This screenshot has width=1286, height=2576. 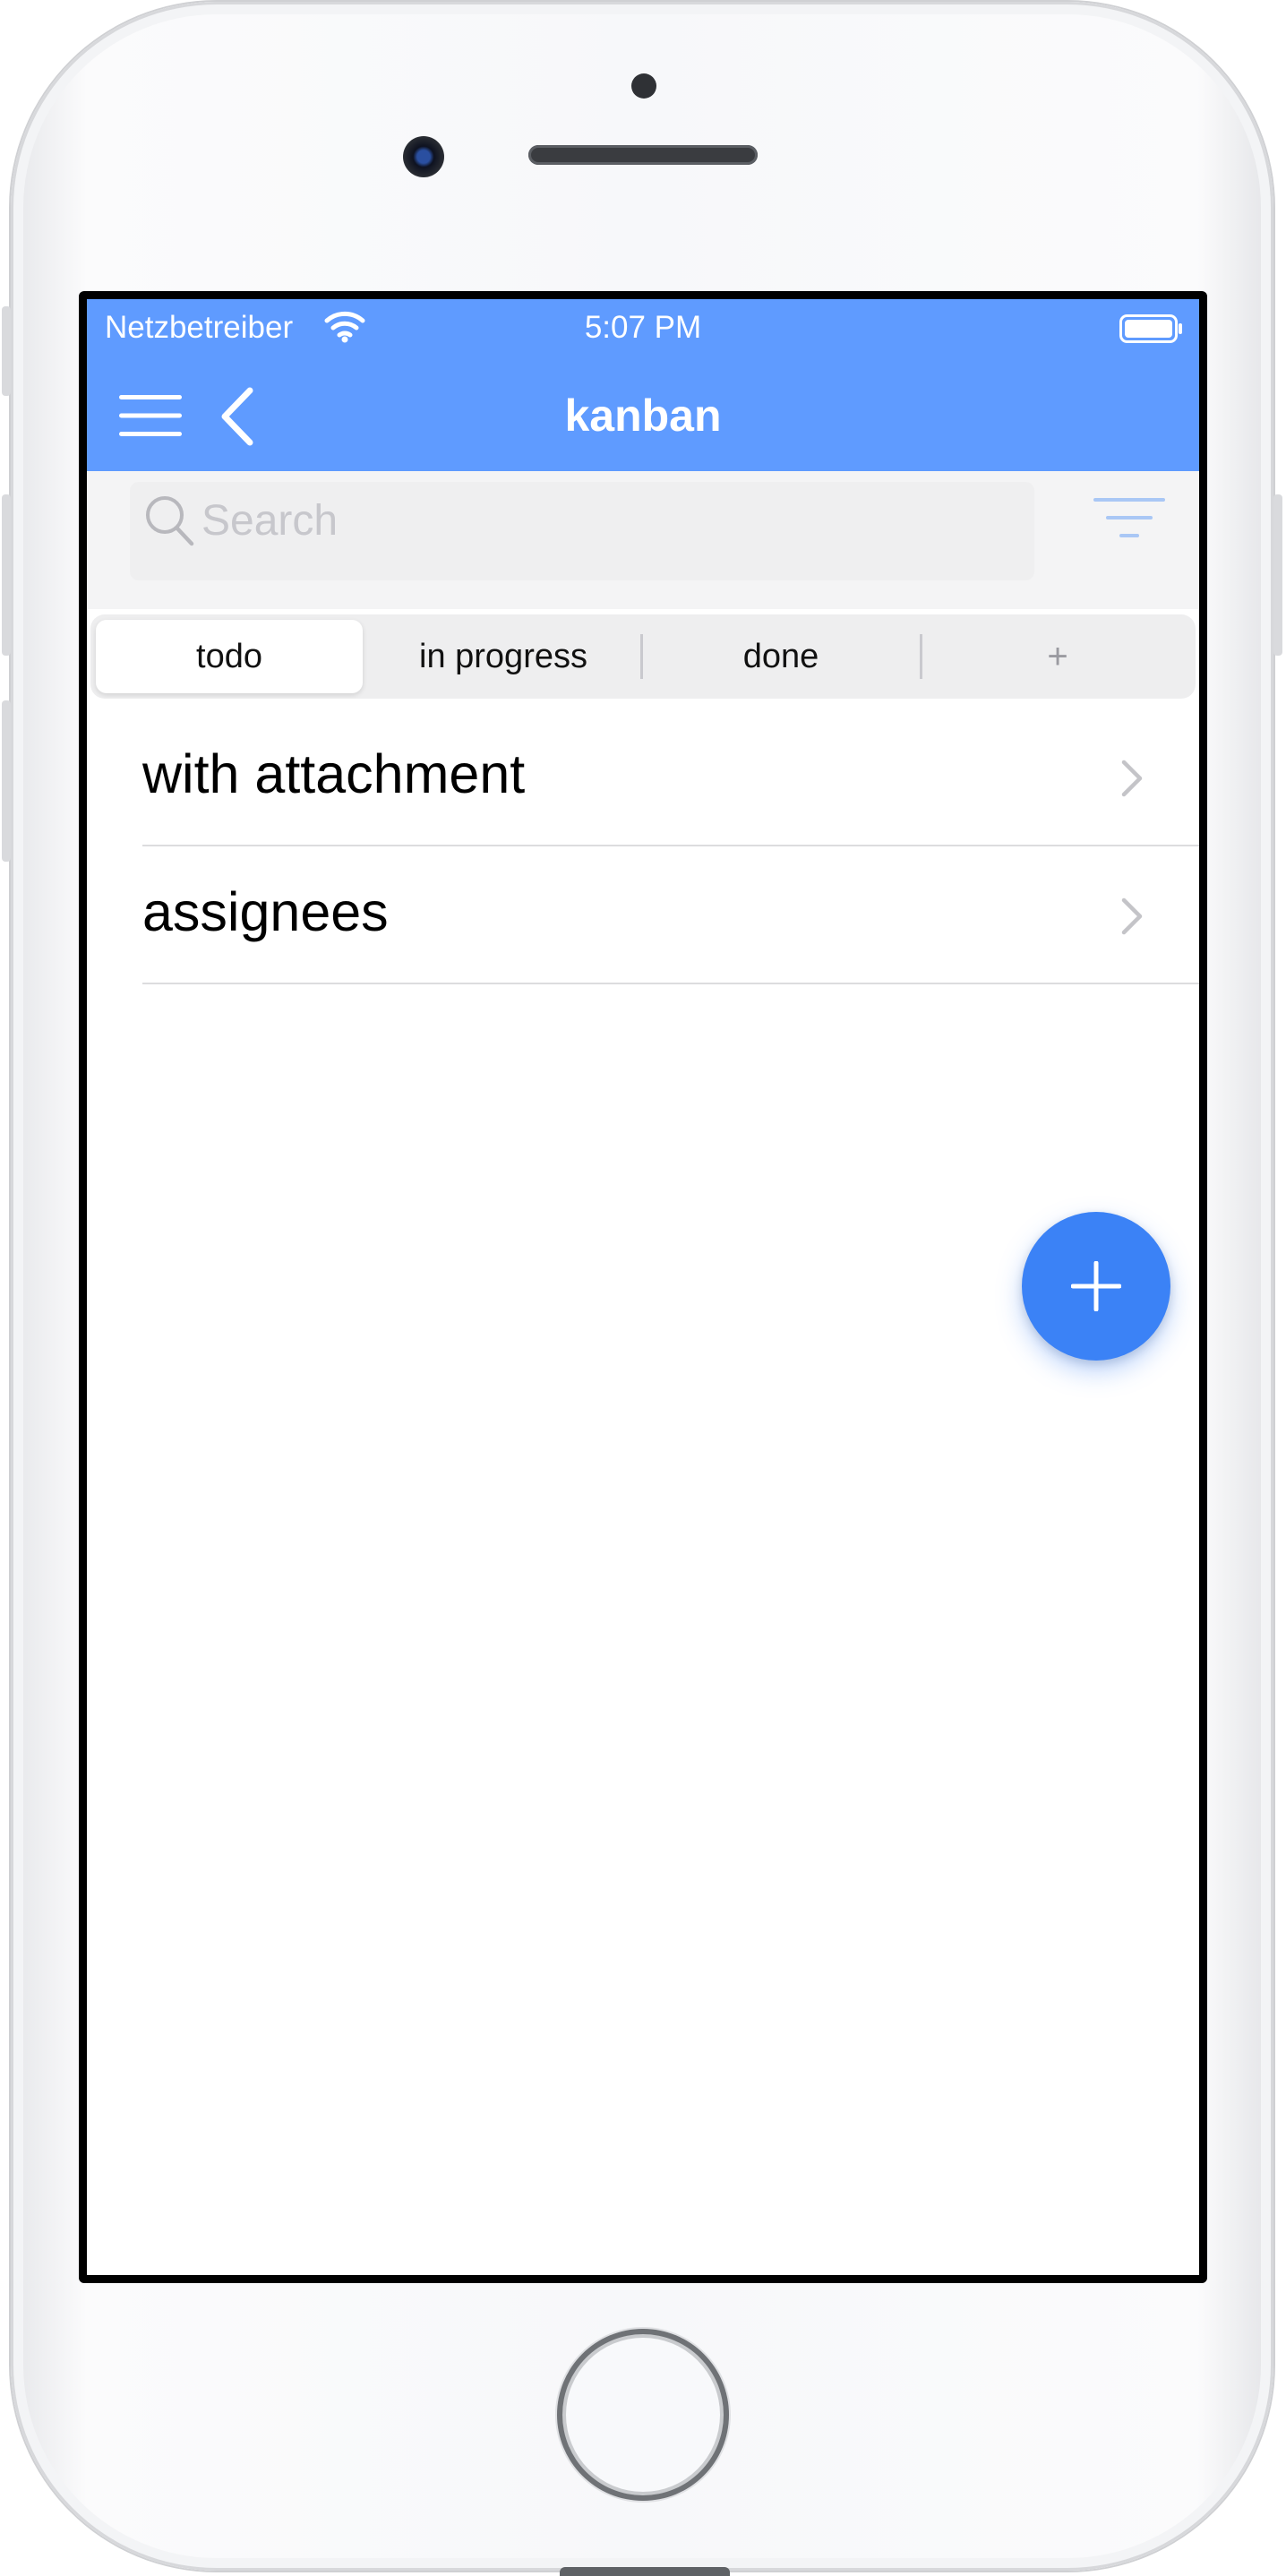 I want to click on power-button, so click(x=1278, y=575).